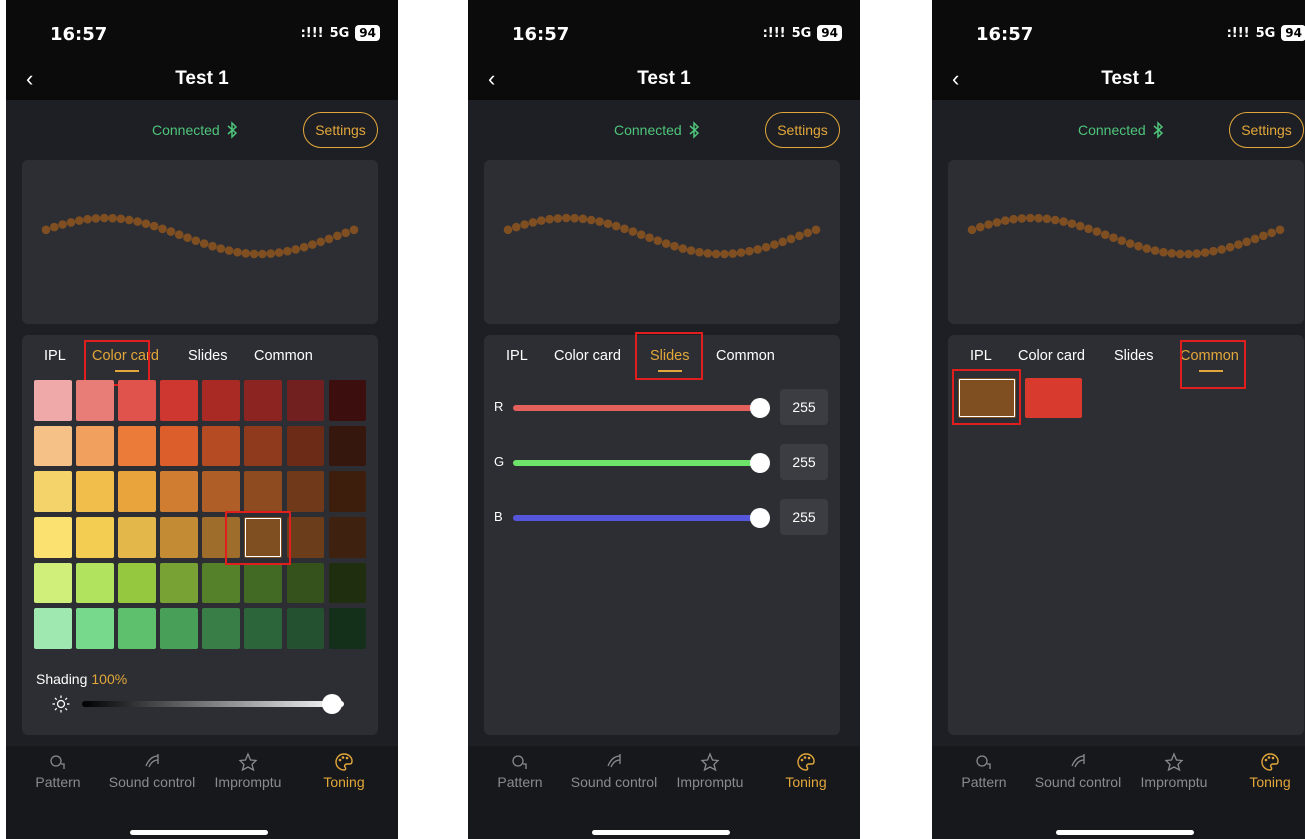 The image size is (1305, 839). Describe the element at coordinates (760, 463) in the screenshot. I see `slider-green-knob` at that location.